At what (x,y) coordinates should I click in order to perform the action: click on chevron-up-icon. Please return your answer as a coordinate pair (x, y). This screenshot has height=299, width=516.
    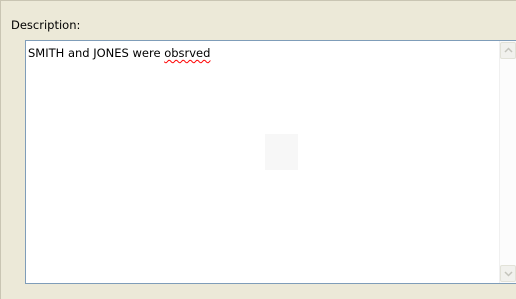
    Looking at the image, I should click on (508, 50).